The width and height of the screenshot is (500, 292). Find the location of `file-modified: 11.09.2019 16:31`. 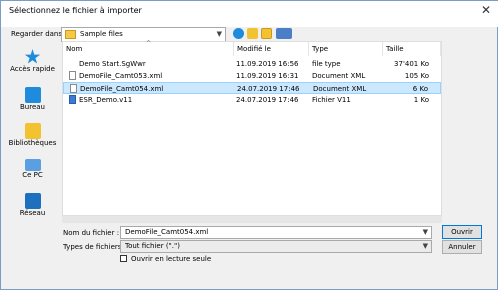

file-modified: 11.09.2019 16:31 is located at coordinates (267, 76).